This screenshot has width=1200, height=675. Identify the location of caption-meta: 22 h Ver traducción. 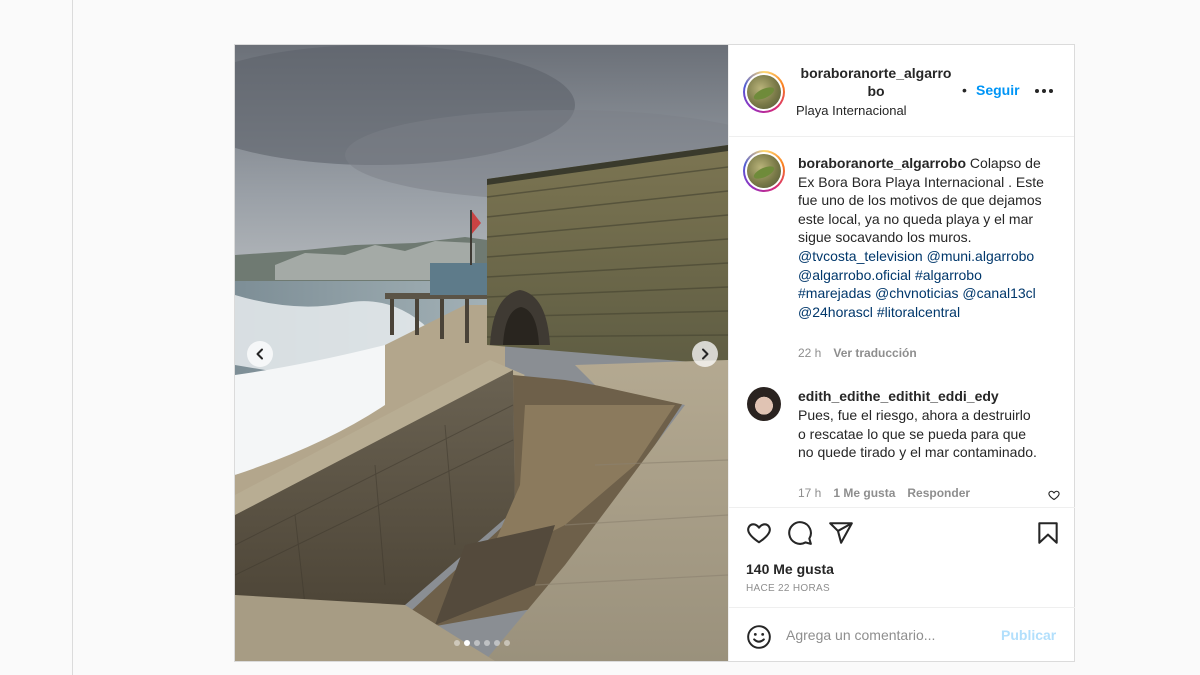
(857, 353).